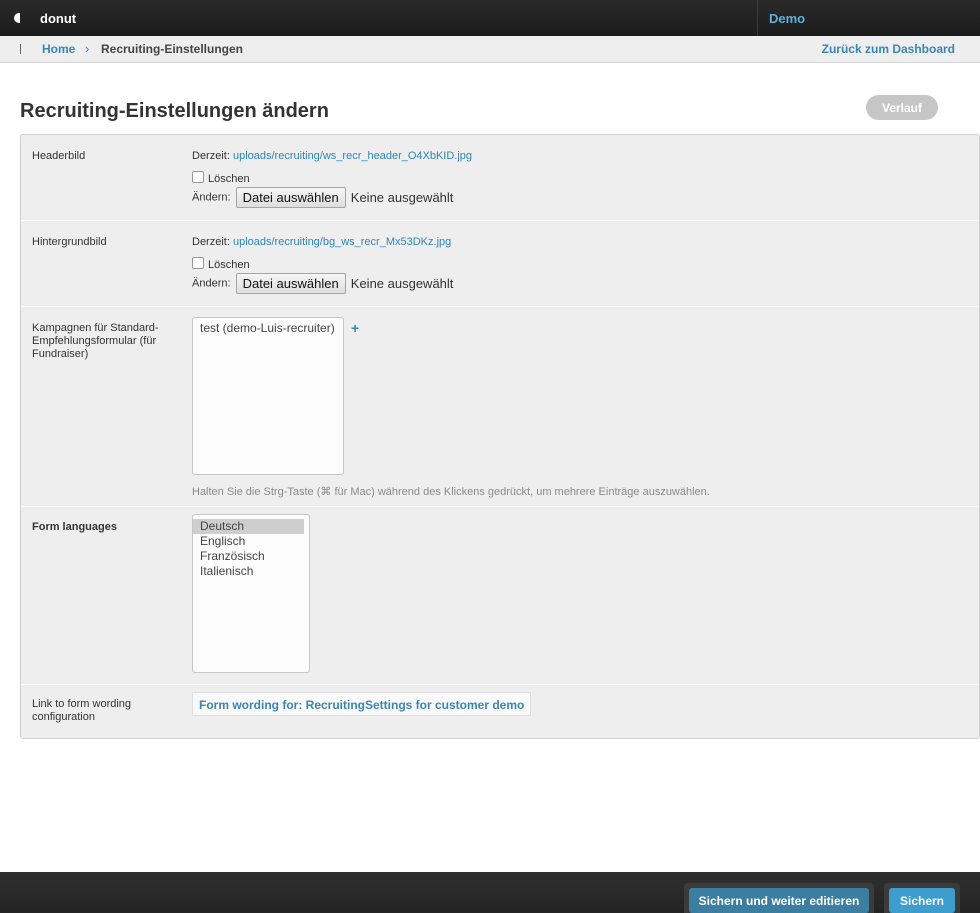 The height and width of the screenshot is (913, 980). Describe the element at coordinates (172, 49) in the screenshot. I see `breadcrumb-current: Recruiting-Einstellungen` at that location.